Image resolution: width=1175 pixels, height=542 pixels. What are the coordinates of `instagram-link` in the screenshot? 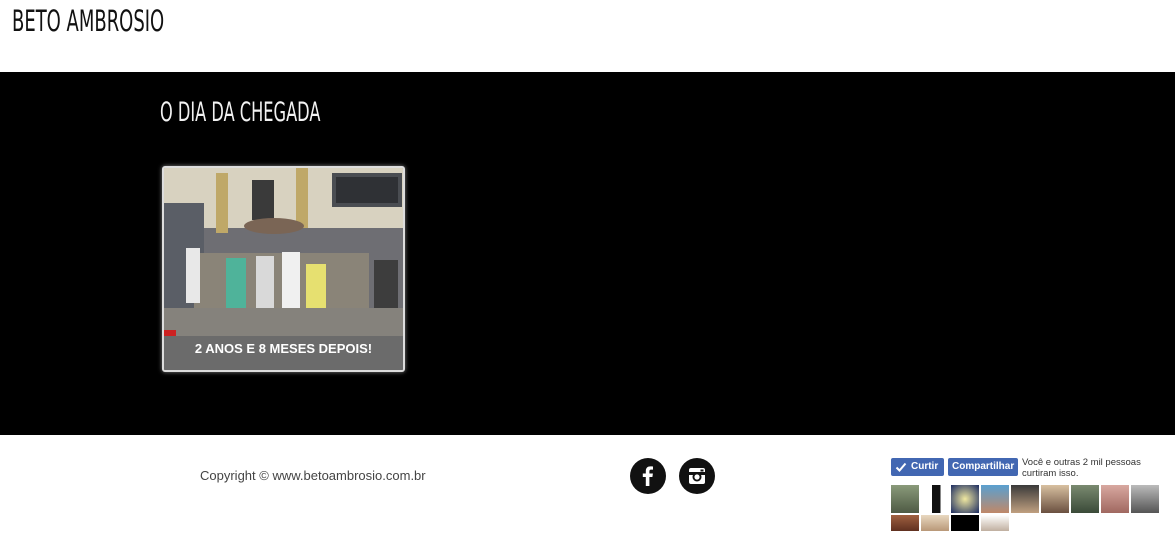 It's located at (697, 476).